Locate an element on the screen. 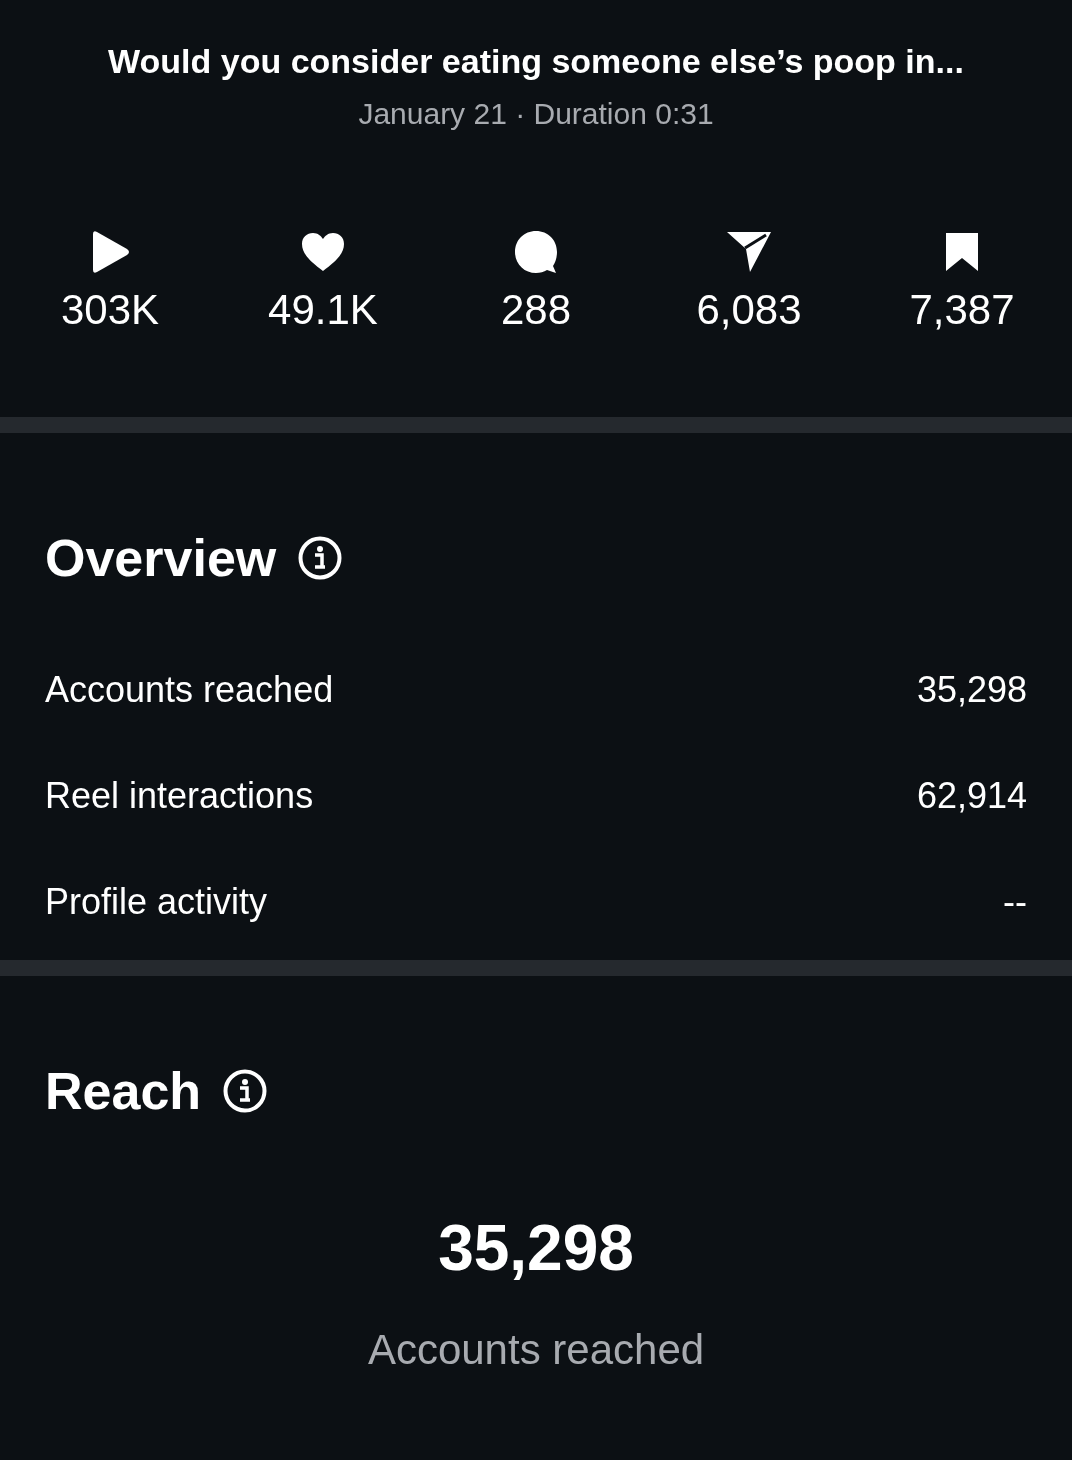  stat-count: 49.1K is located at coordinates (323, 309).